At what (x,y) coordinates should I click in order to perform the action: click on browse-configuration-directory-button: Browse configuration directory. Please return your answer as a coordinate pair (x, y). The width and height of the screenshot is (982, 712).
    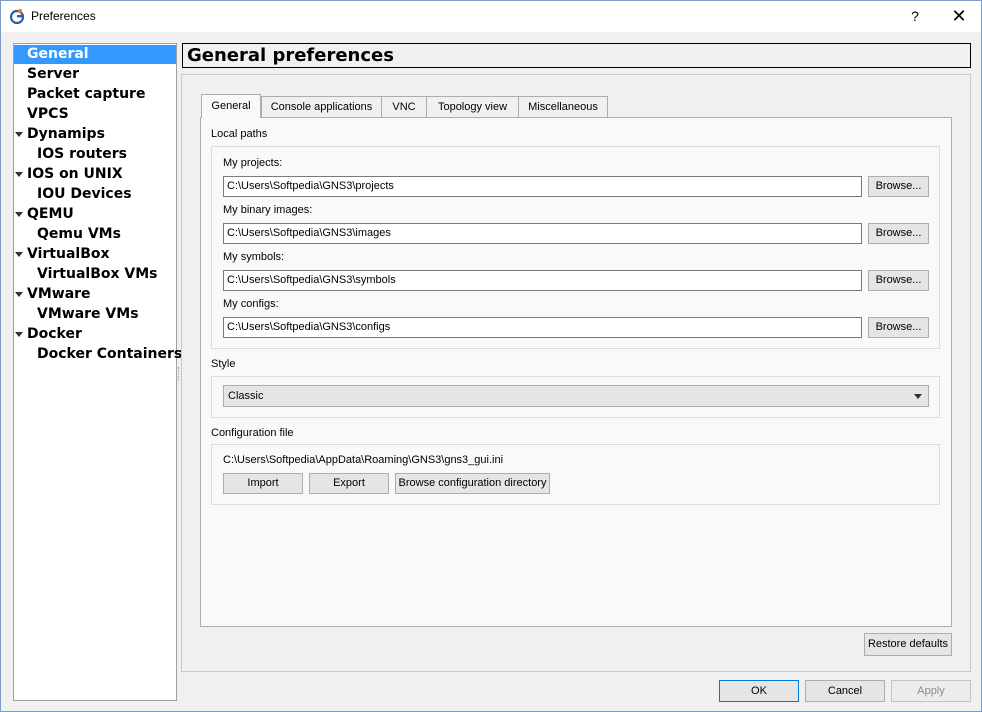
    Looking at the image, I should click on (472, 483).